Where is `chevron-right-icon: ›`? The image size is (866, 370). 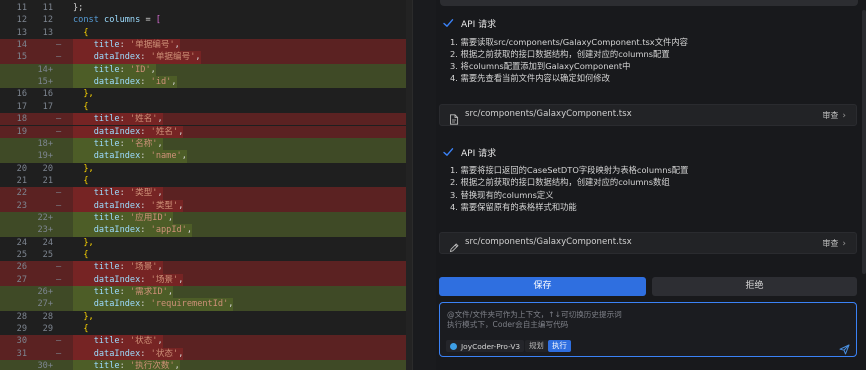 chevron-right-icon: › is located at coordinates (844, 244).